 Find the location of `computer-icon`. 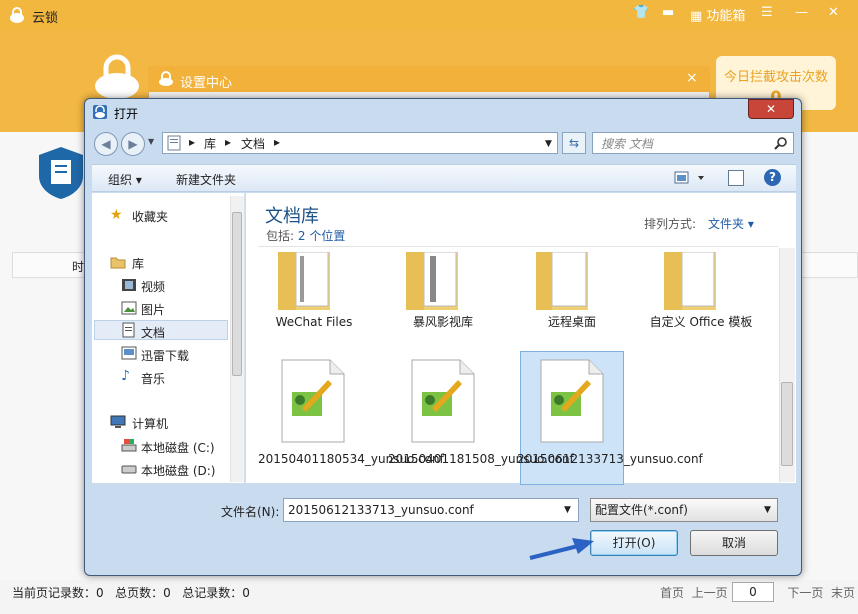

computer-icon is located at coordinates (118, 422).